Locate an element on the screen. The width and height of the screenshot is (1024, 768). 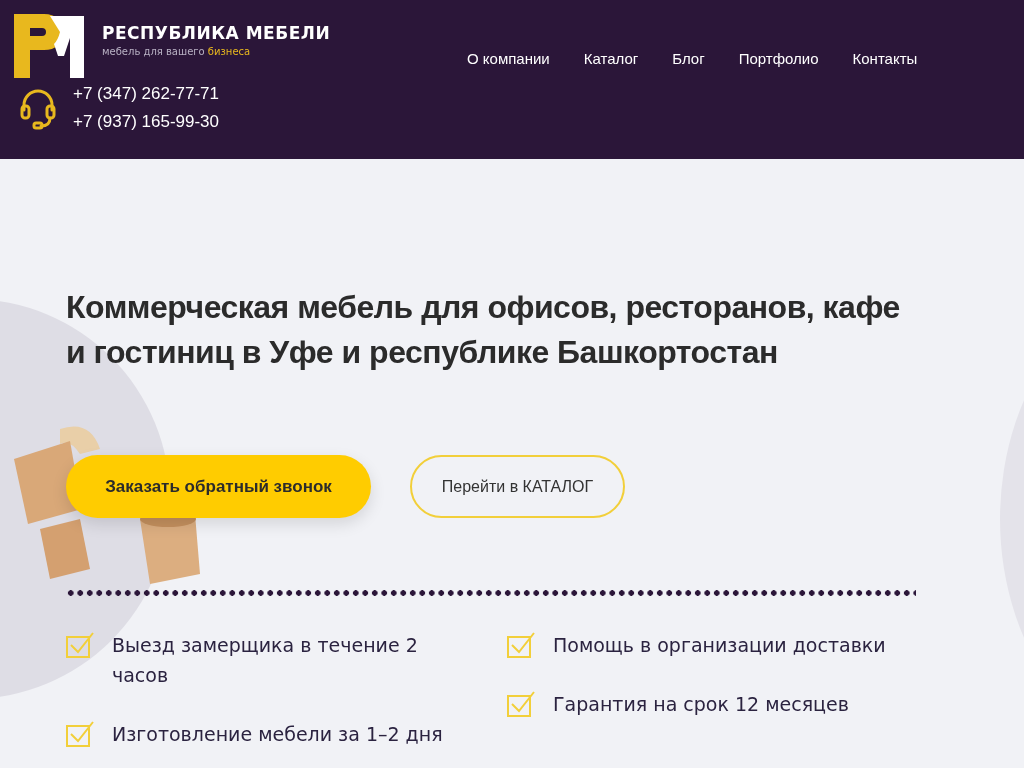
logo-icon is located at coordinates (49, 46).